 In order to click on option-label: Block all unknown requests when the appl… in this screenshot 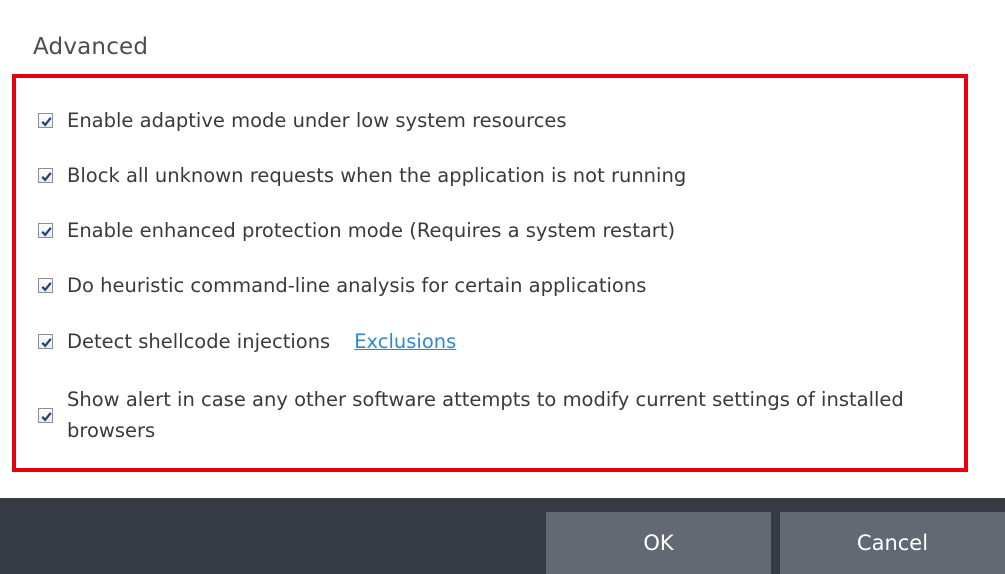, I will do `click(377, 175)`.